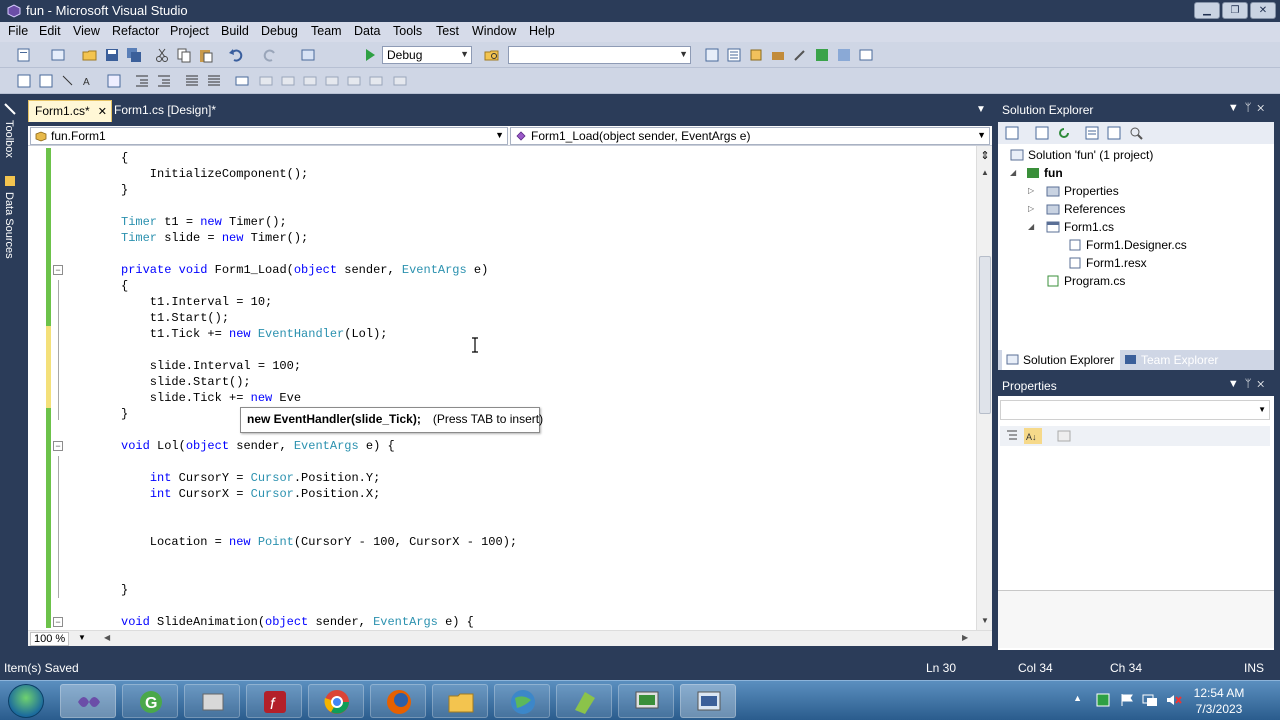 The image size is (1280, 720). Describe the element at coordinates (308, 55) in the screenshot. I see `navigate-icon` at that location.